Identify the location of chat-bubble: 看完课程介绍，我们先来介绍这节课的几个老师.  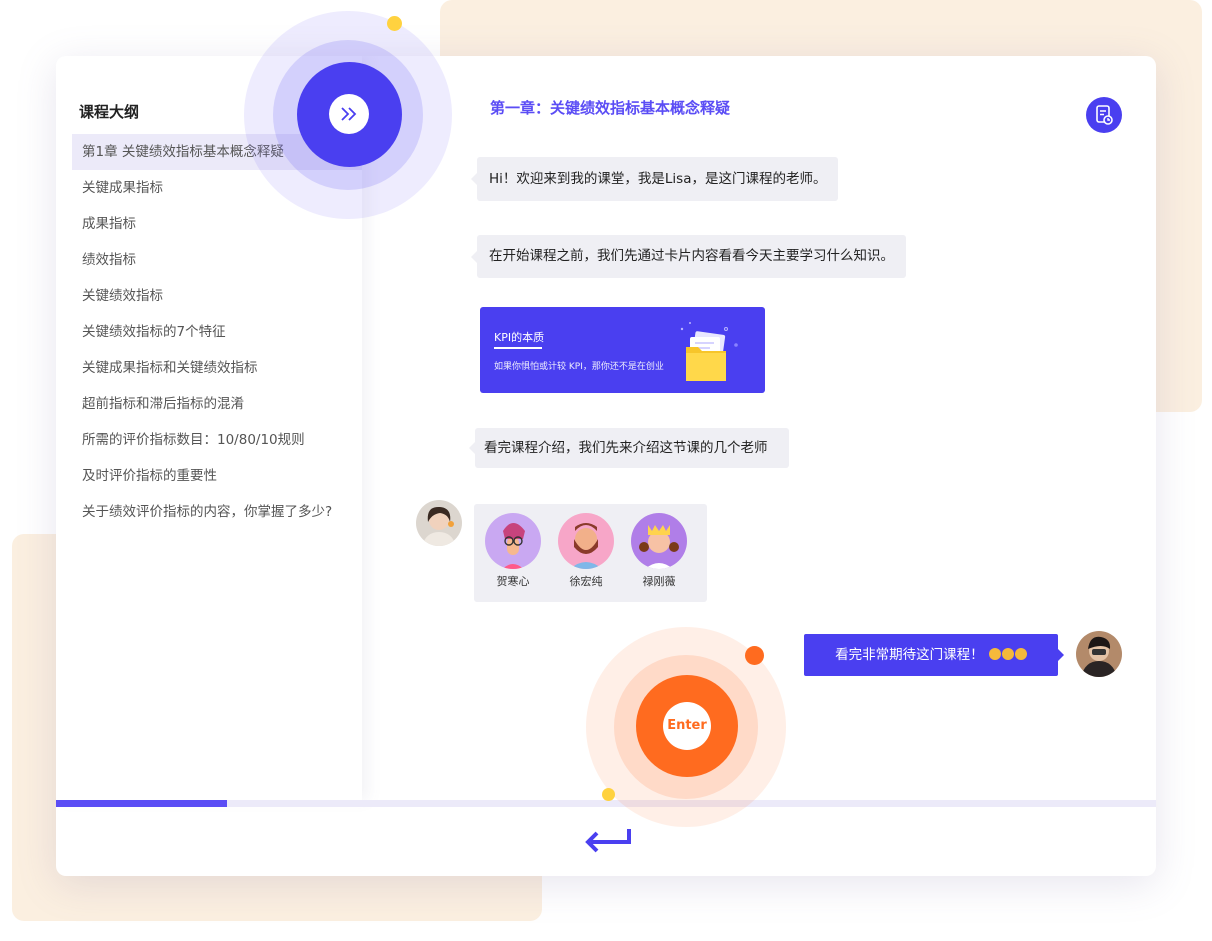
(629, 448).